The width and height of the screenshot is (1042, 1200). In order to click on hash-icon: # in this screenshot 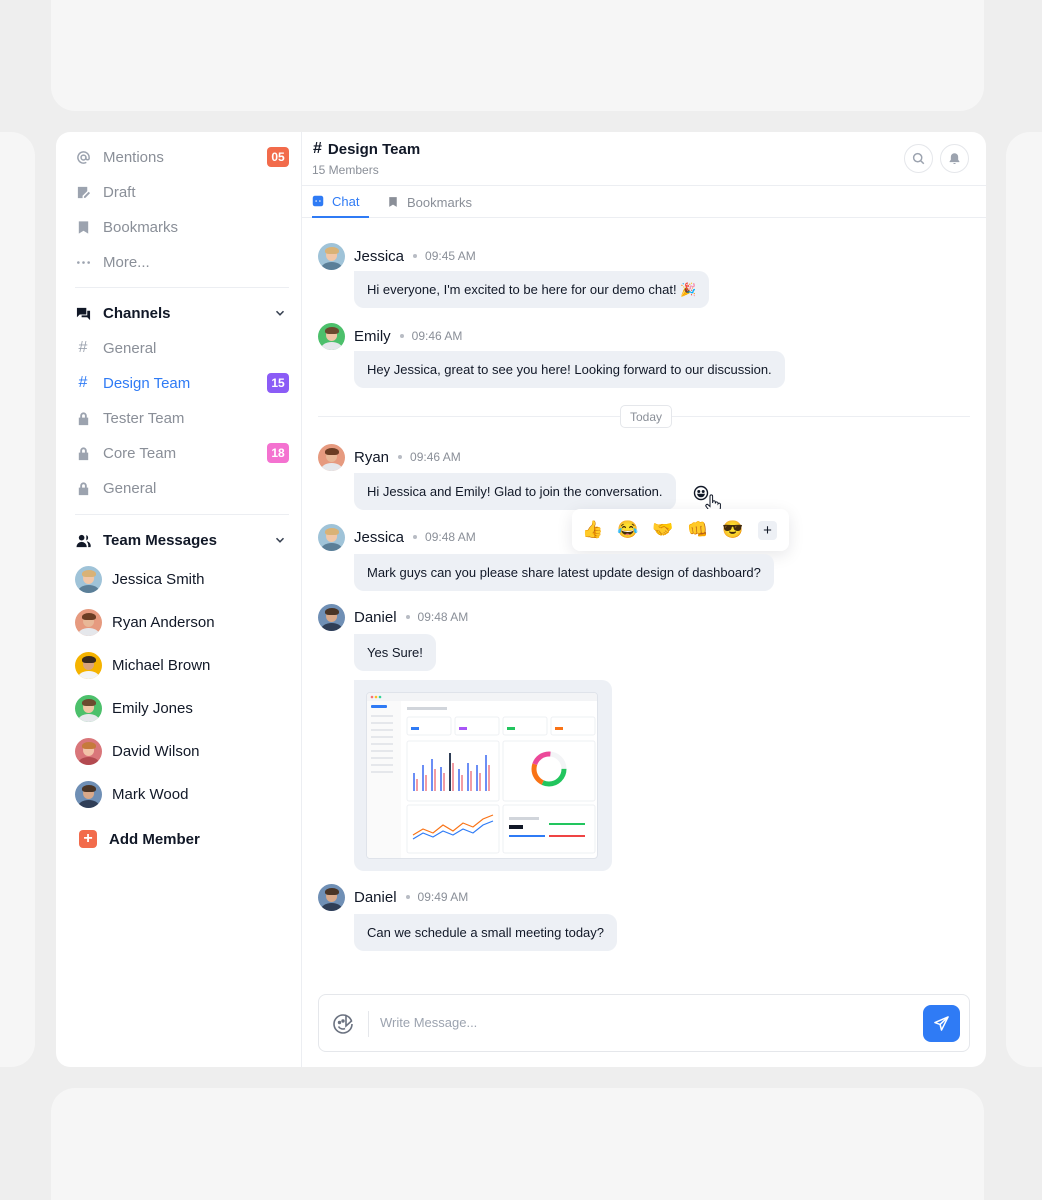, I will do `click(317, 148)`.